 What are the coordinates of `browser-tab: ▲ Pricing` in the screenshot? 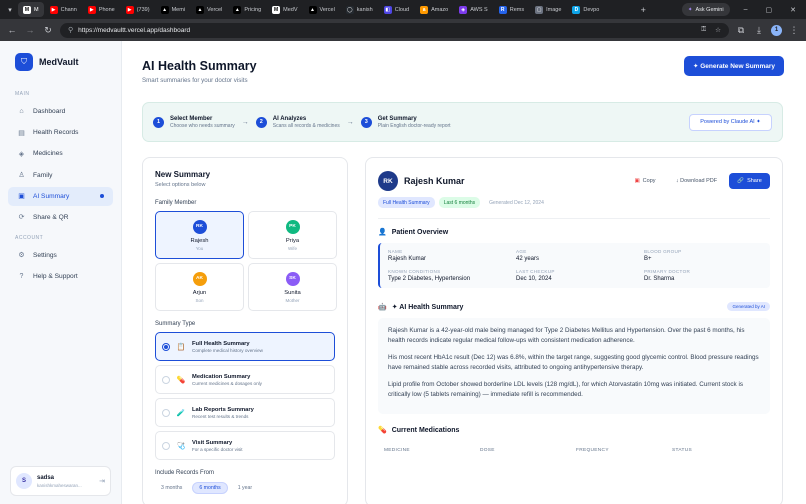 It's located at (247, 9).